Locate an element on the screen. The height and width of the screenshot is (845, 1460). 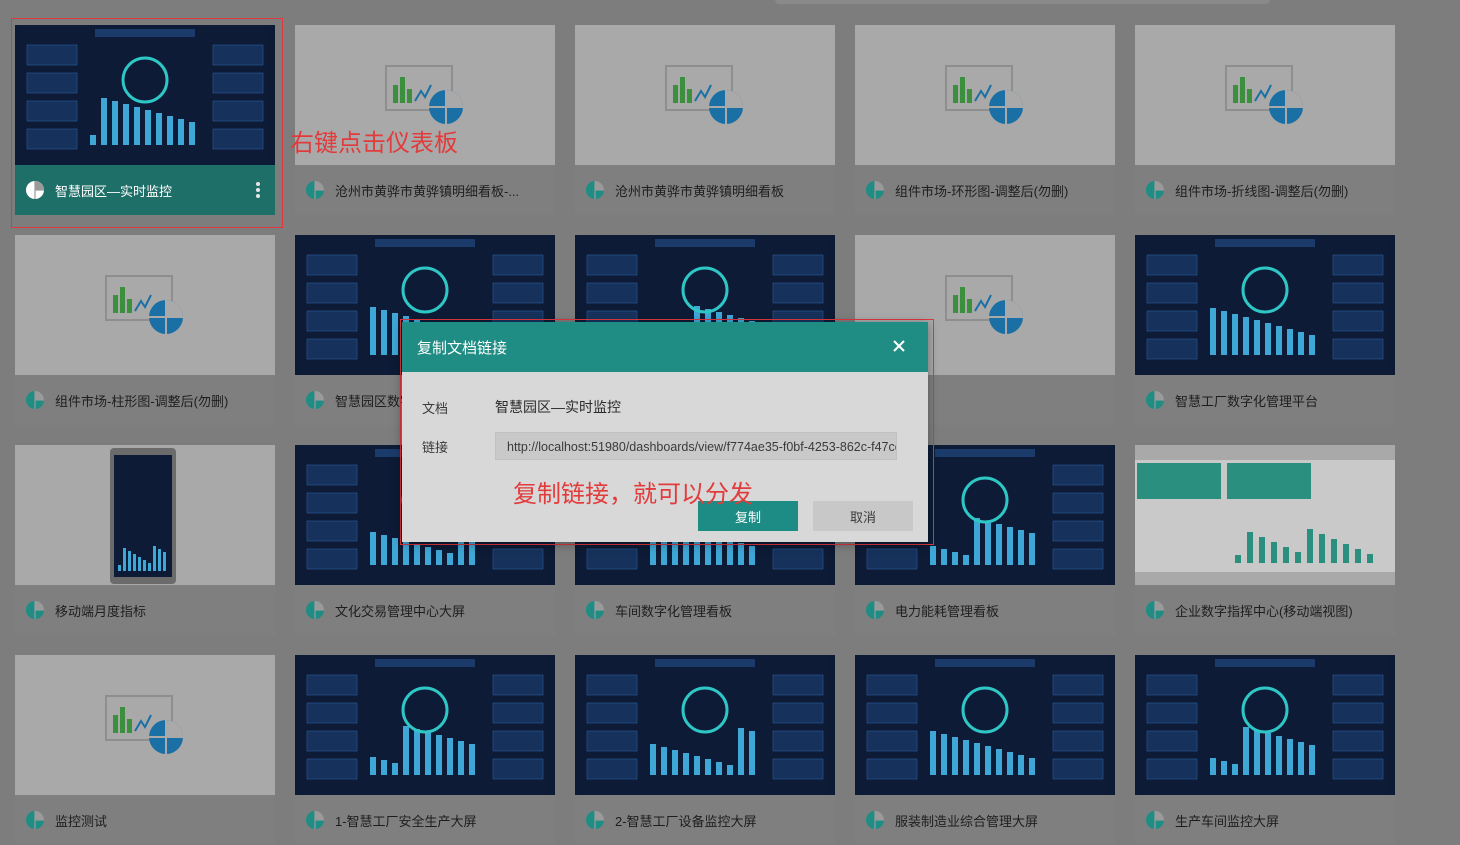
card-title: 沧州市黄骅市黄骅镇明细看板 is located at coordinates (700, 191).